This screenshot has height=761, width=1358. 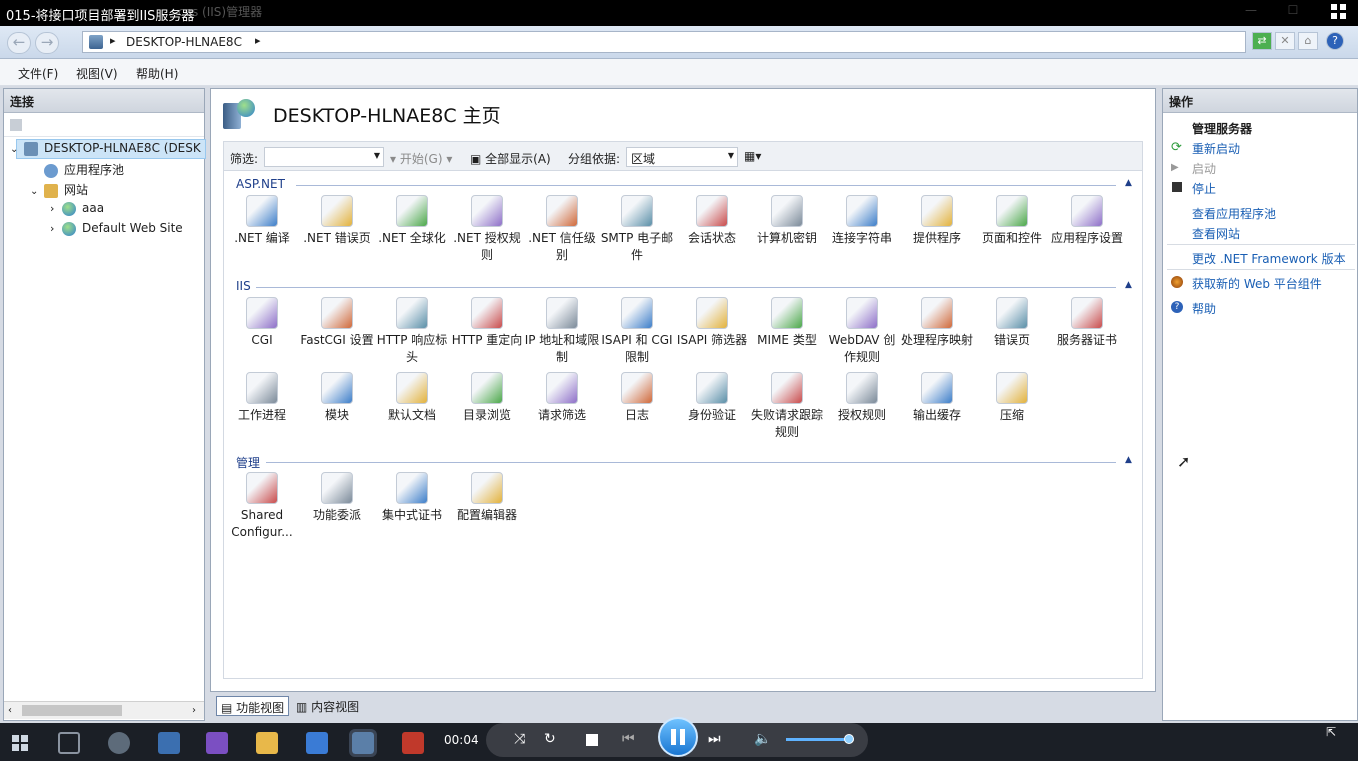 What do you see at coordinates (59, 189) in the screenshot?
I see `tree-item-sites: ⌄ 网站` at bounding box center [59, 189].